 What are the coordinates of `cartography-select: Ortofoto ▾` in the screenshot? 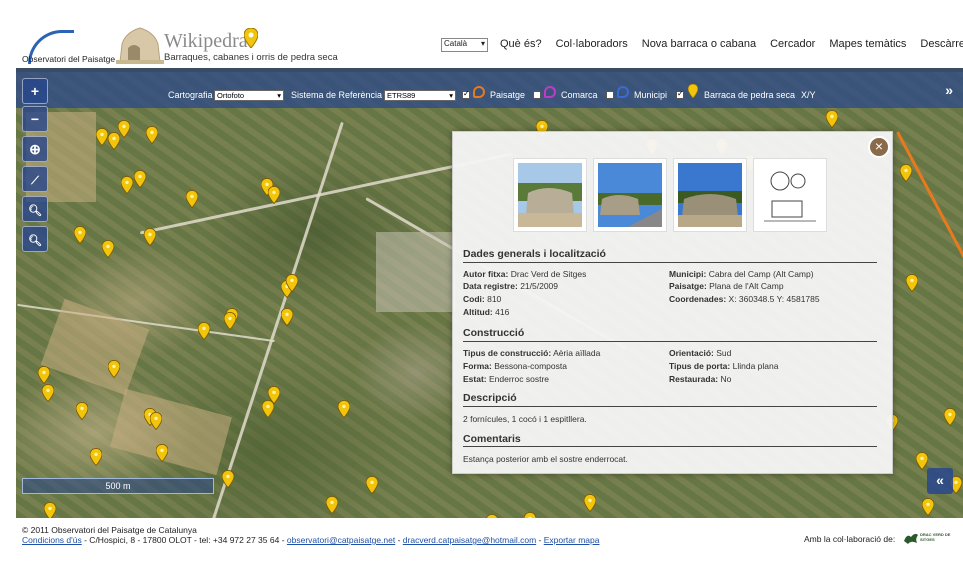 It's located at (249, 95).